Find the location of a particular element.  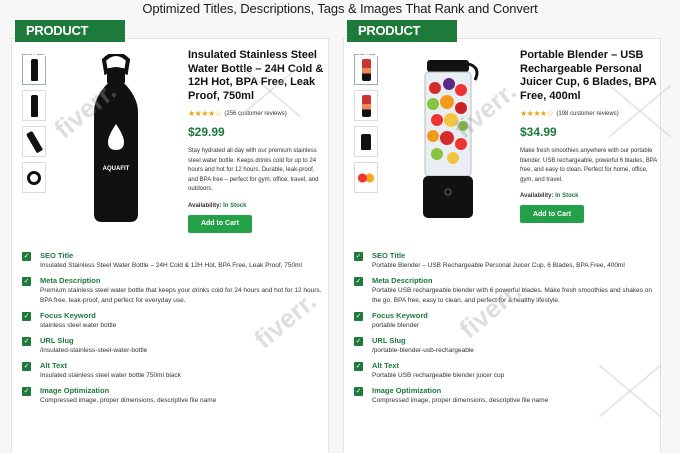

thumbnail-bottle-side is located at coordinates (34, 105).